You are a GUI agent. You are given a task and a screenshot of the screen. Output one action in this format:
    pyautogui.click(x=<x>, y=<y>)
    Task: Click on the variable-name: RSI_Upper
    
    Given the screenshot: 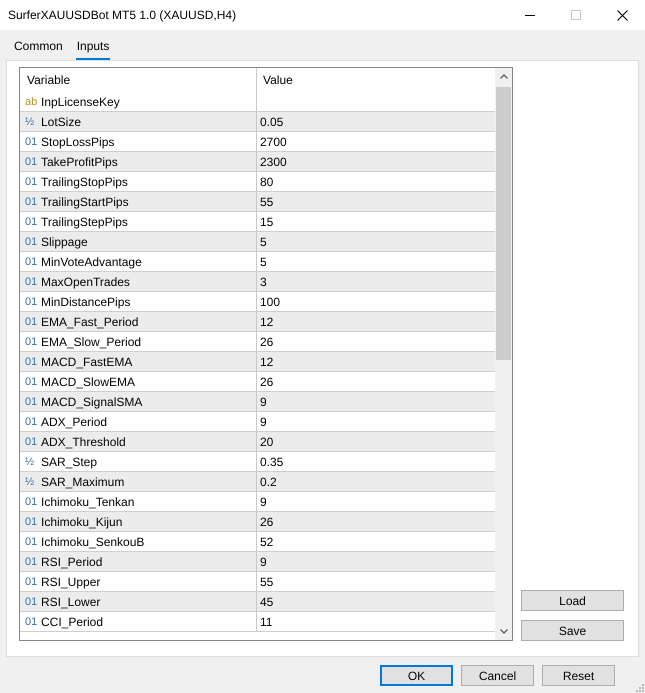 What is the action you would take?
    pyautogui.click(x=70, y=582)
    